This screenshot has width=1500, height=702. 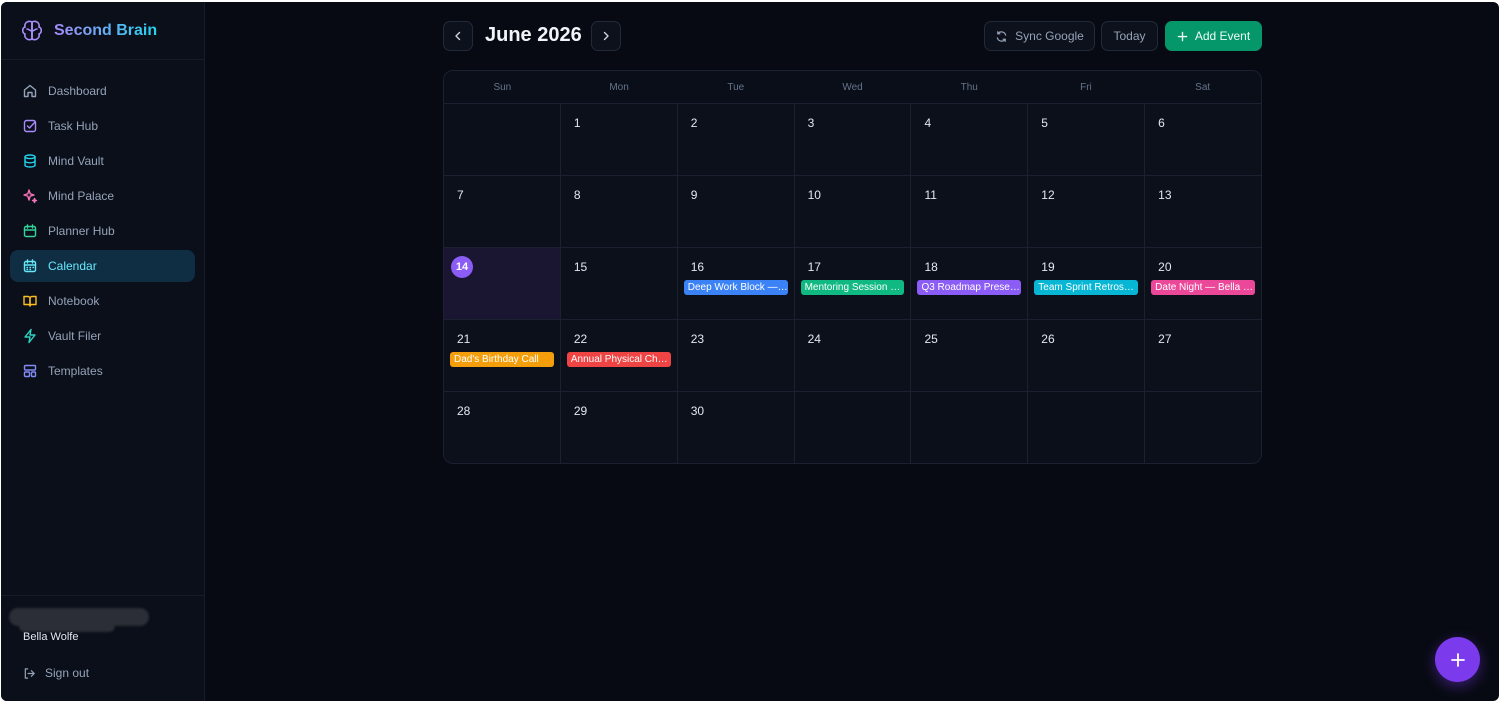 I want to click on day-cell-2: 2, so click(x=736, y=139).